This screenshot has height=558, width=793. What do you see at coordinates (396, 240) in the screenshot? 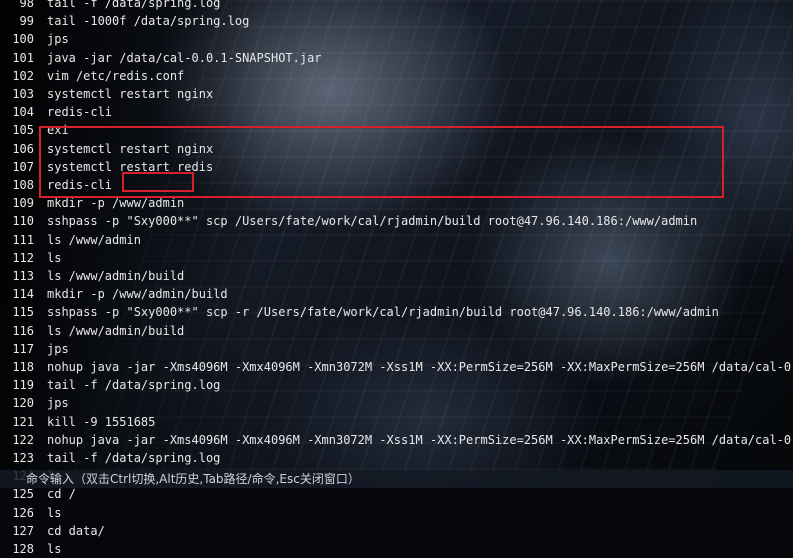
I see `history-line: 111 ls /www/admin` at bounding box center [396, 240].